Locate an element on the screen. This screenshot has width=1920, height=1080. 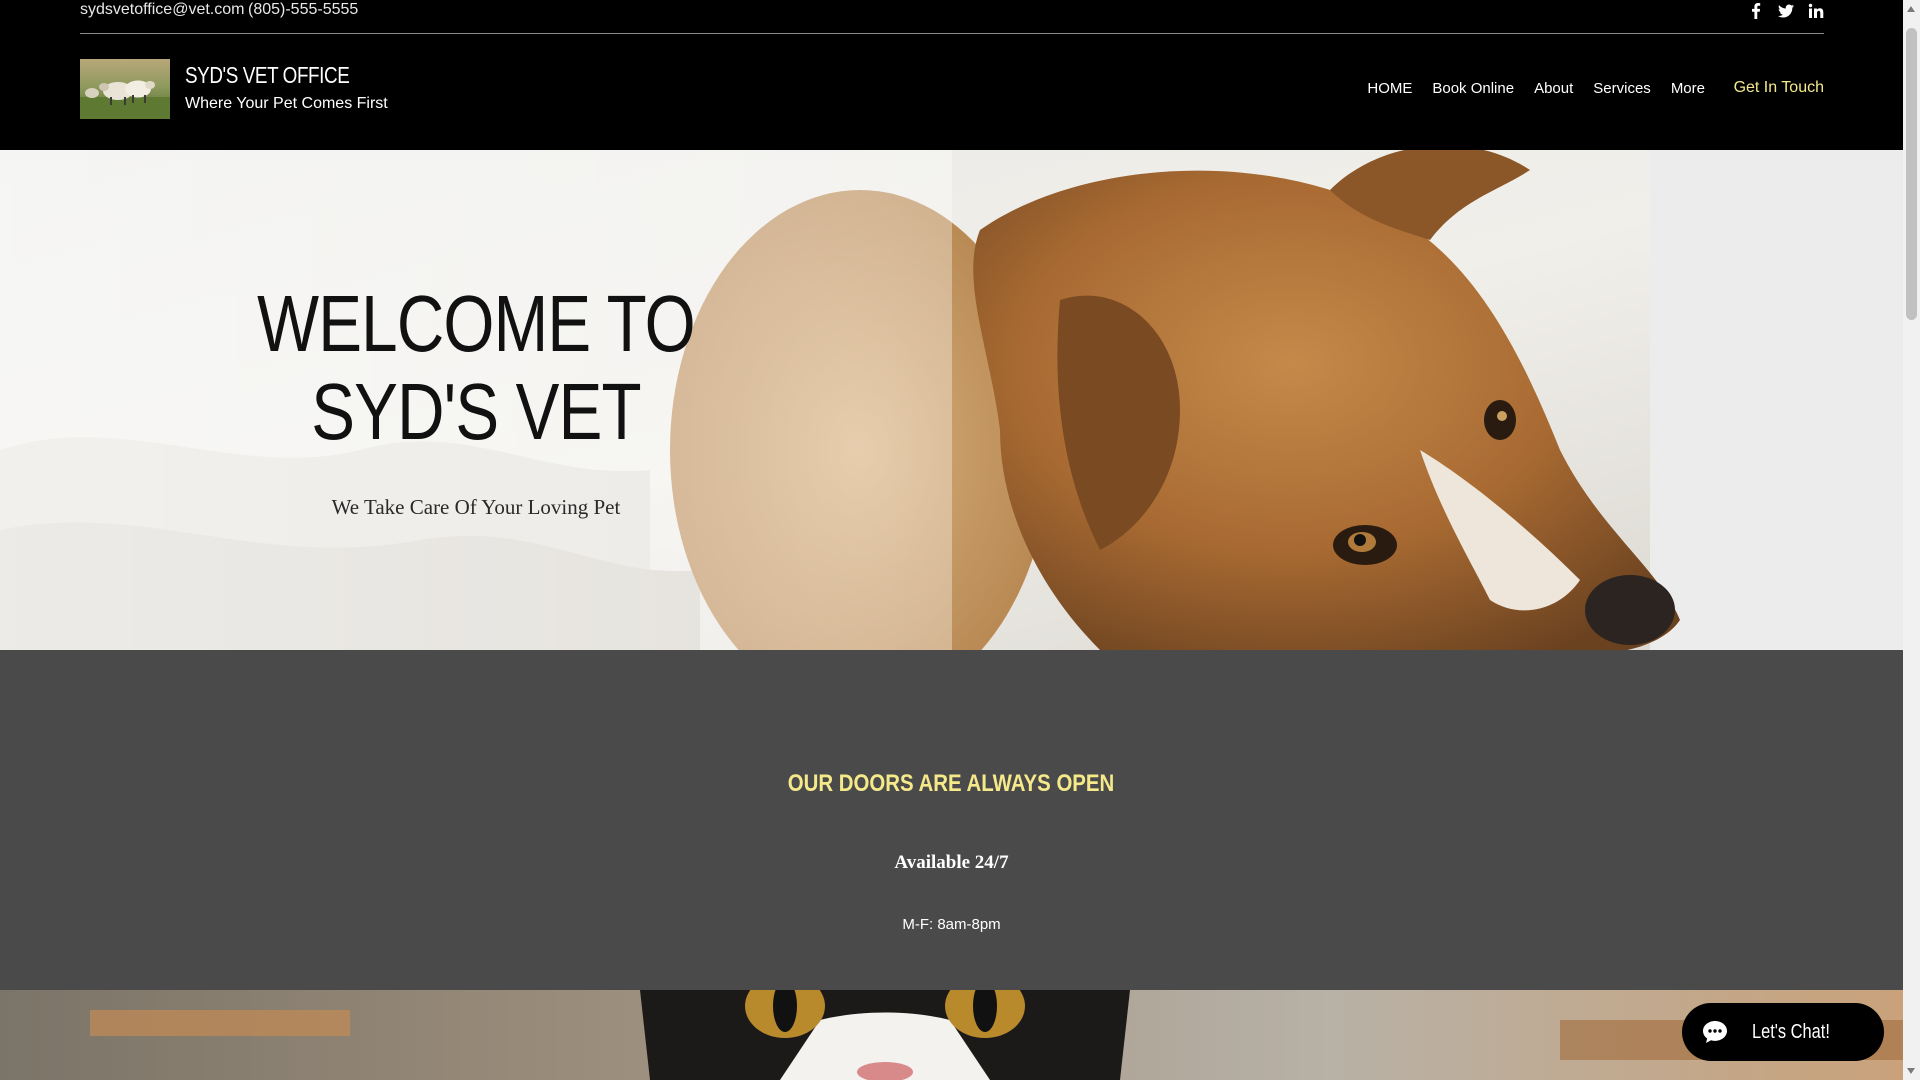
brand-name: SYD'S VET OFFICE is located at coordinates (267, 75).